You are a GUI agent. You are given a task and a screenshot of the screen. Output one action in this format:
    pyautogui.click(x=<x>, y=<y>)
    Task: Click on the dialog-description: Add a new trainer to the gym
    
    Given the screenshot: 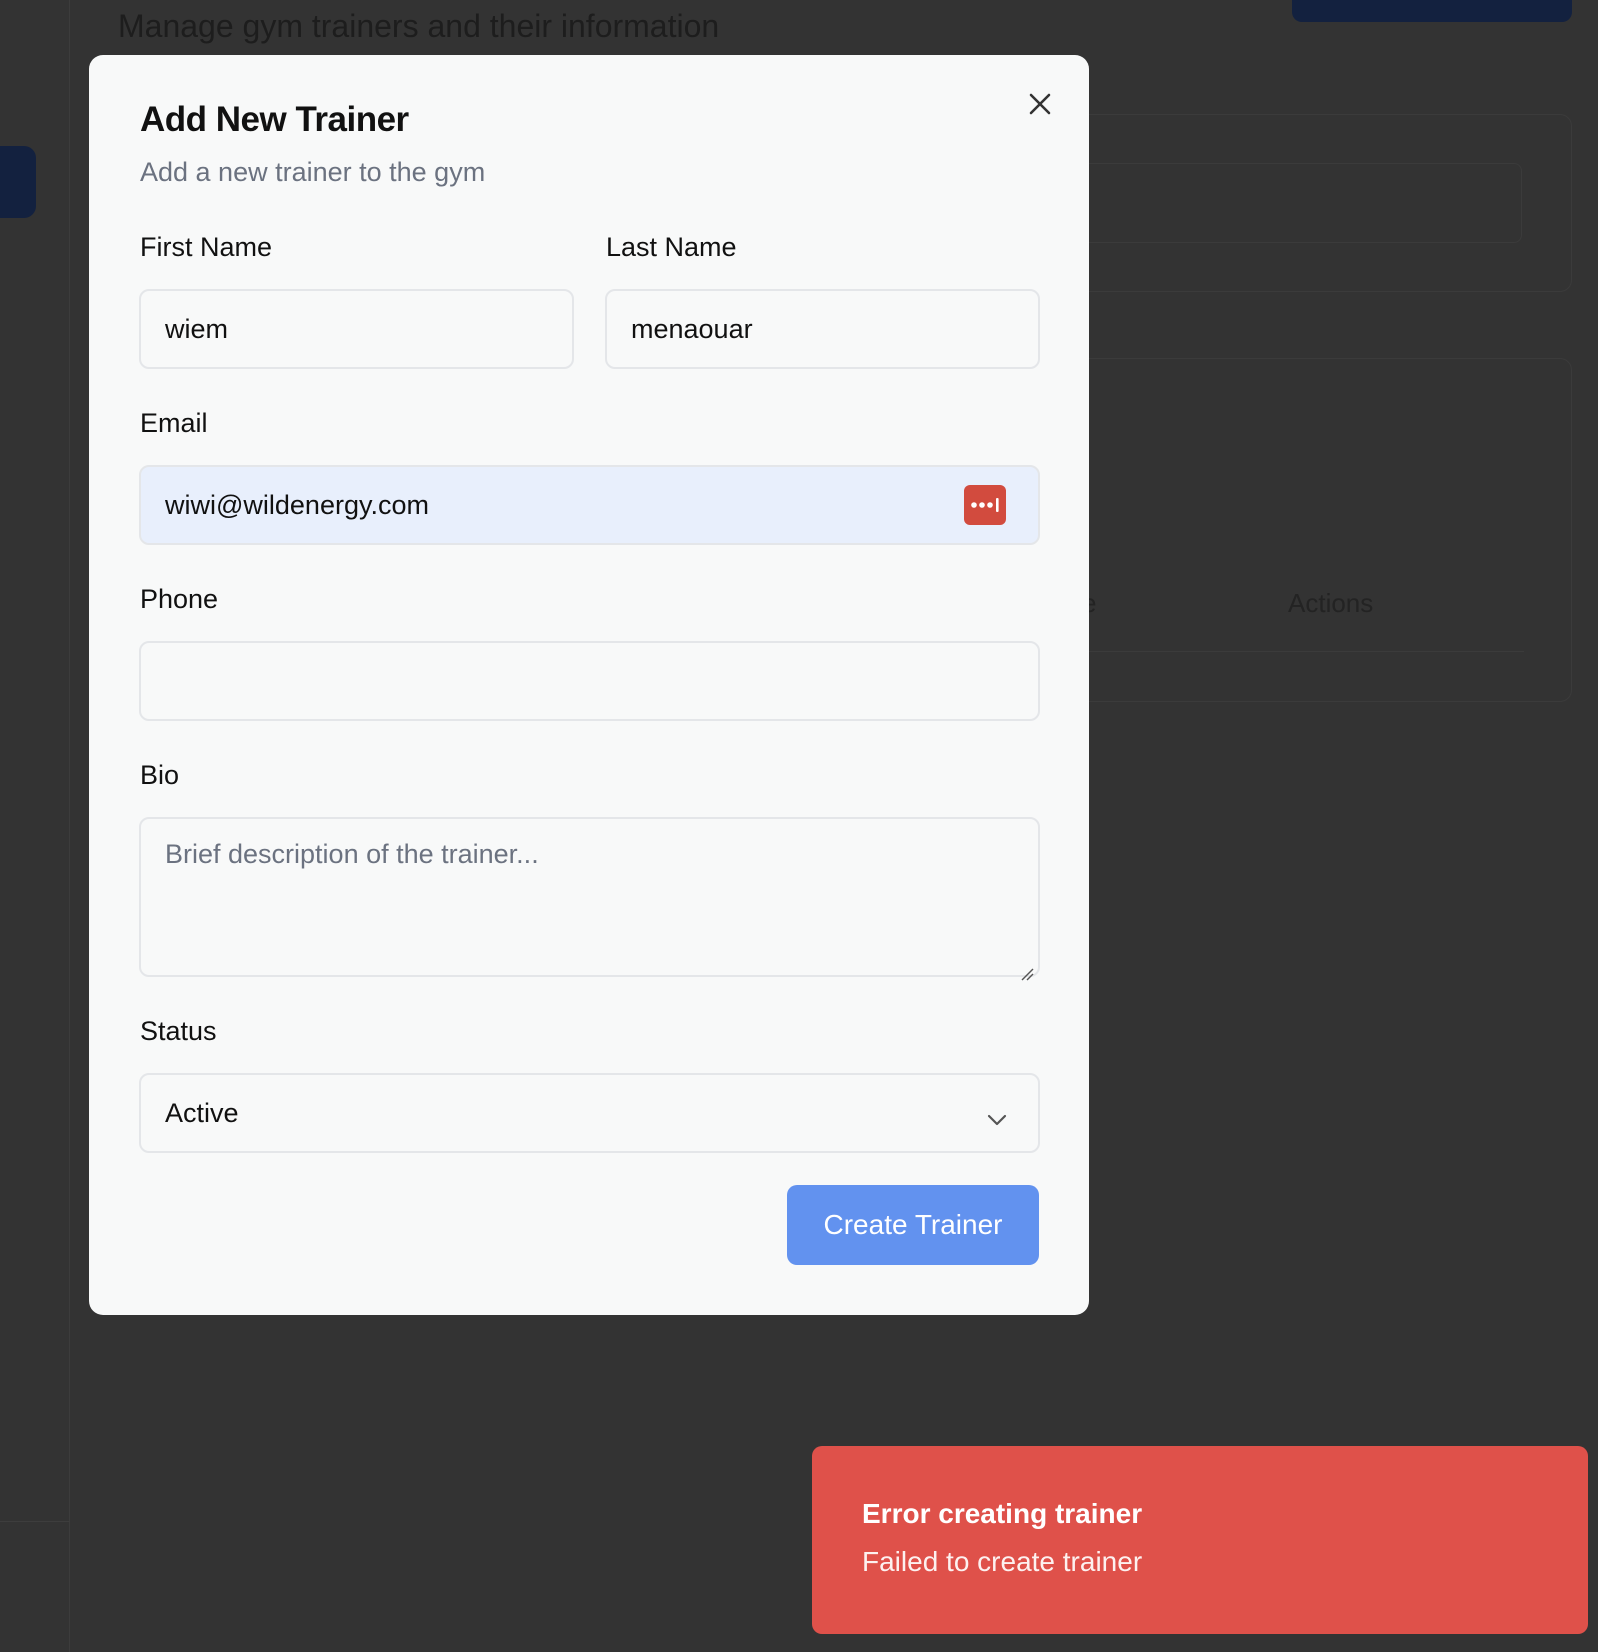 What is the action you would take?
    pyautogui.click(x=313, y=172)
    